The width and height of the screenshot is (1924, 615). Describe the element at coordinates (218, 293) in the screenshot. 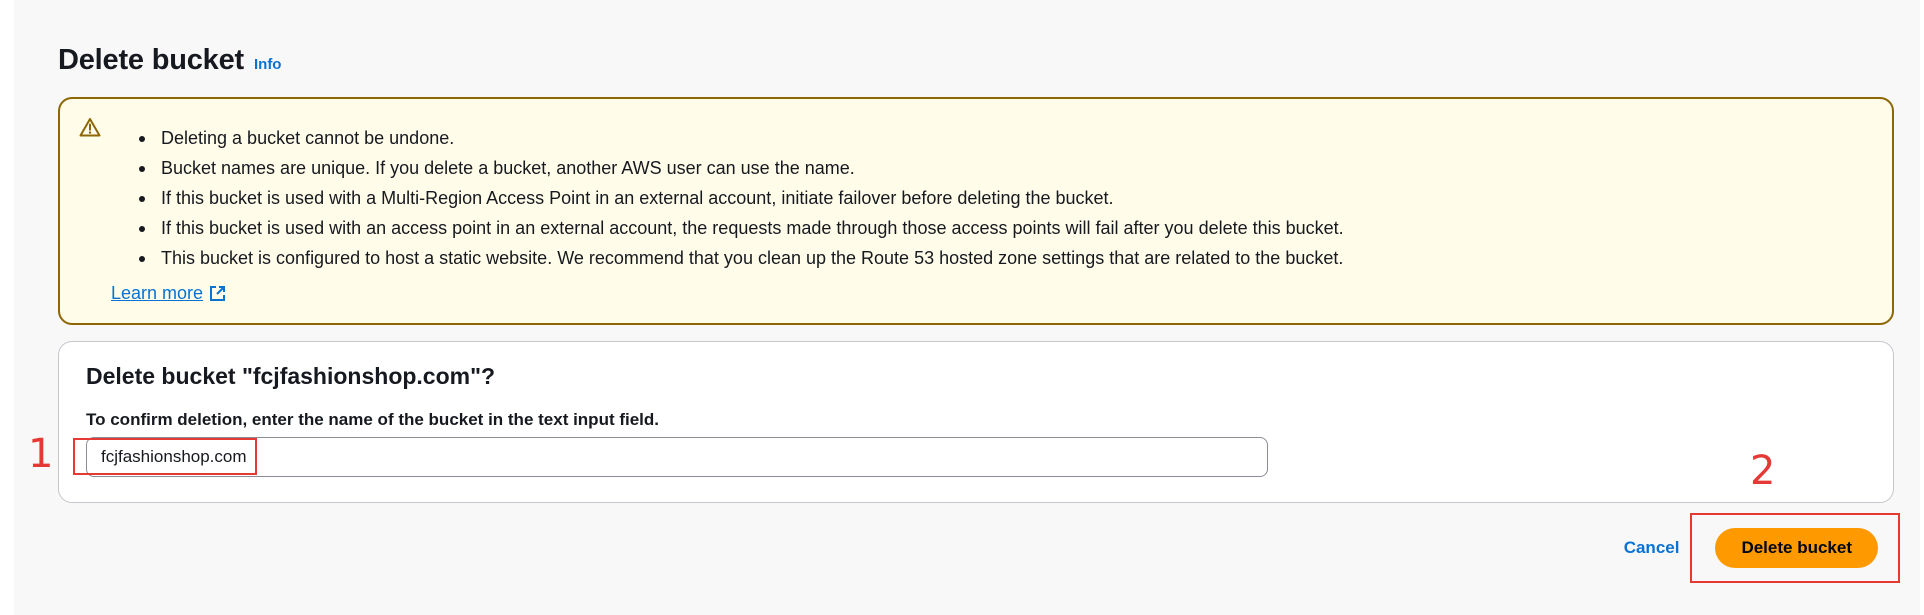

I see `external-link-icon` at that location.